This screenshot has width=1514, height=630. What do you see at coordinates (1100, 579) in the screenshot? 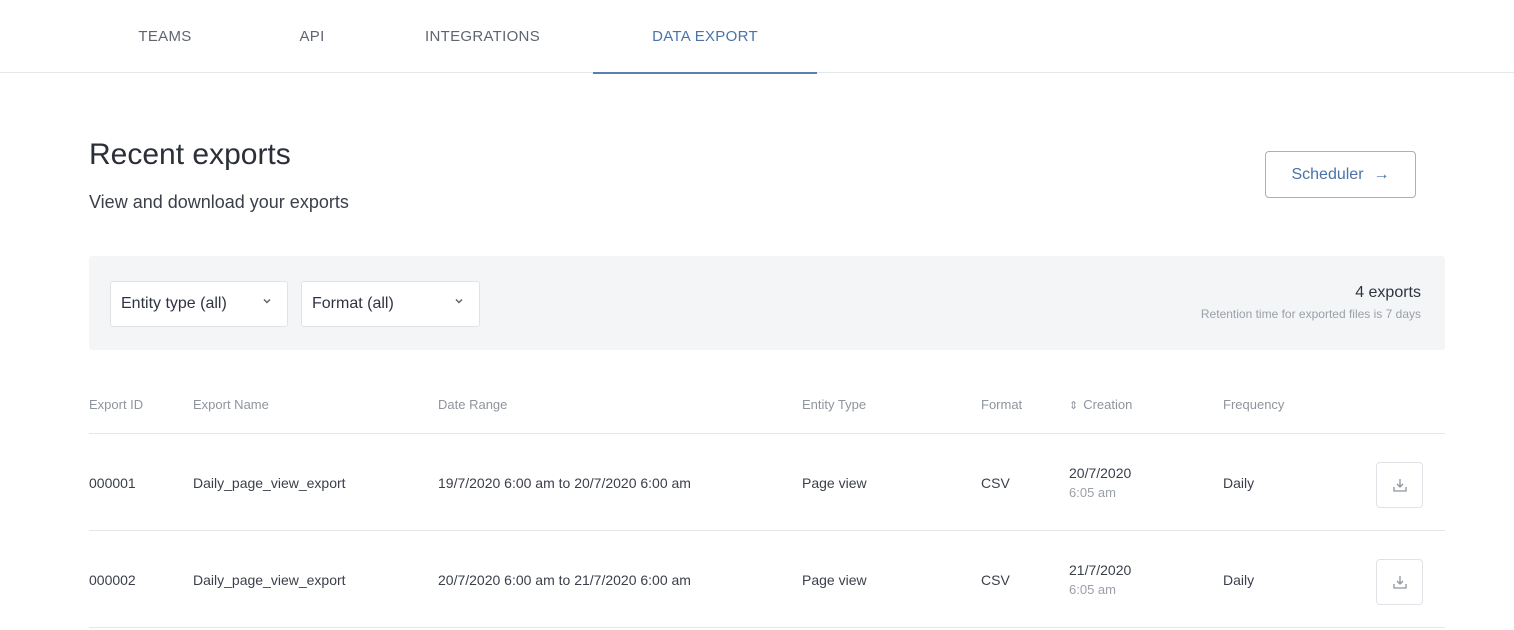
I see `cell-creation: 21/7/2020 6:05 am` at bounding box center [1100, 579].